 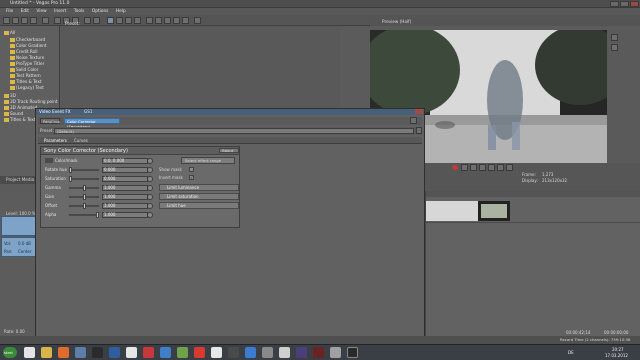 What do you see at coordinates (509, 167) in the screenshot?
I see `next-frame-icon` at bounding box center [509, 167].